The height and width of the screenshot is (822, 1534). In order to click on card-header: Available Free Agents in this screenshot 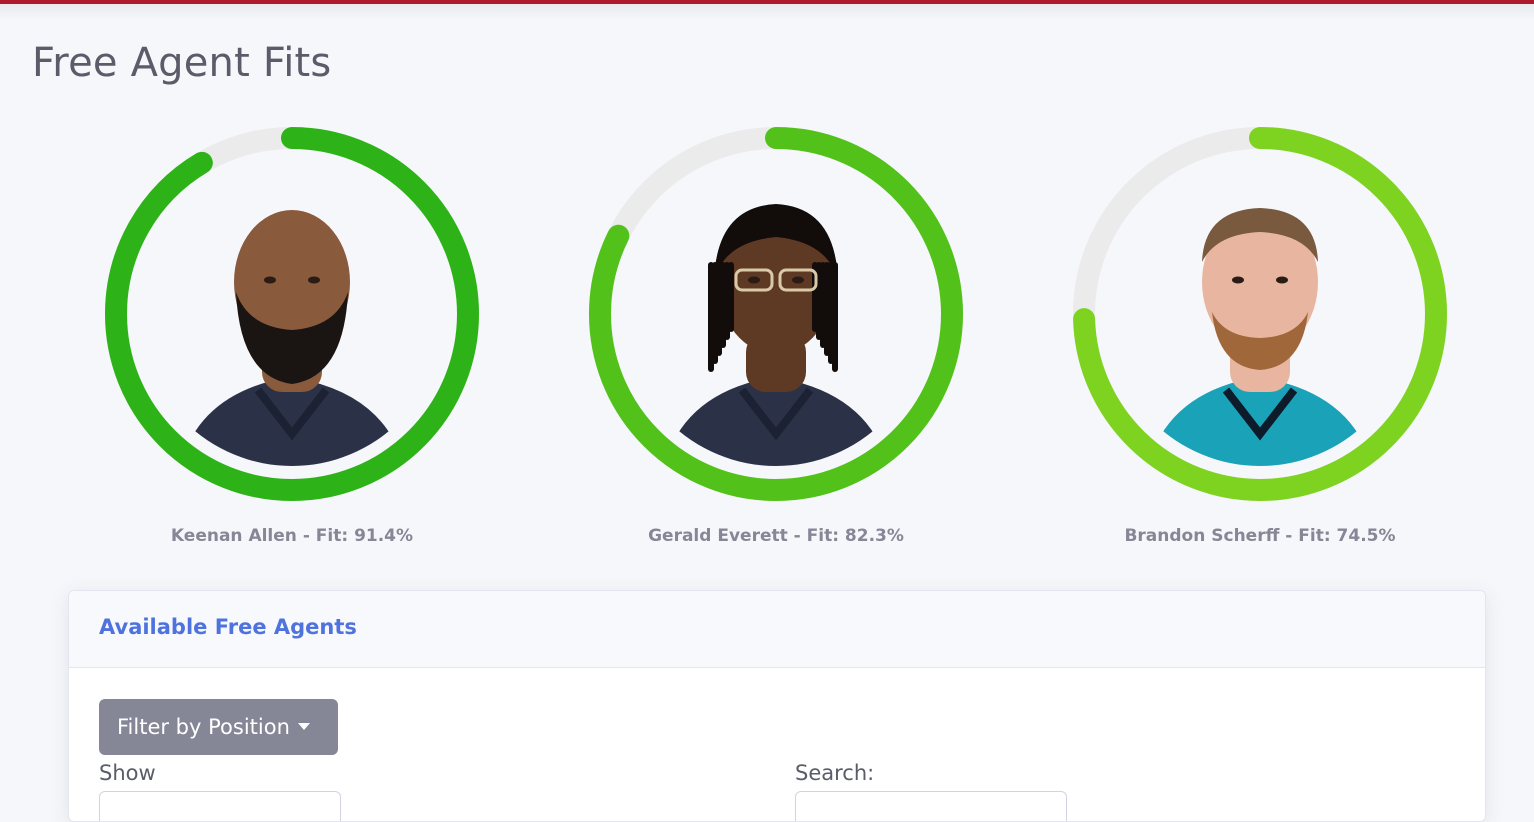, I will do `click(777, 629)`.